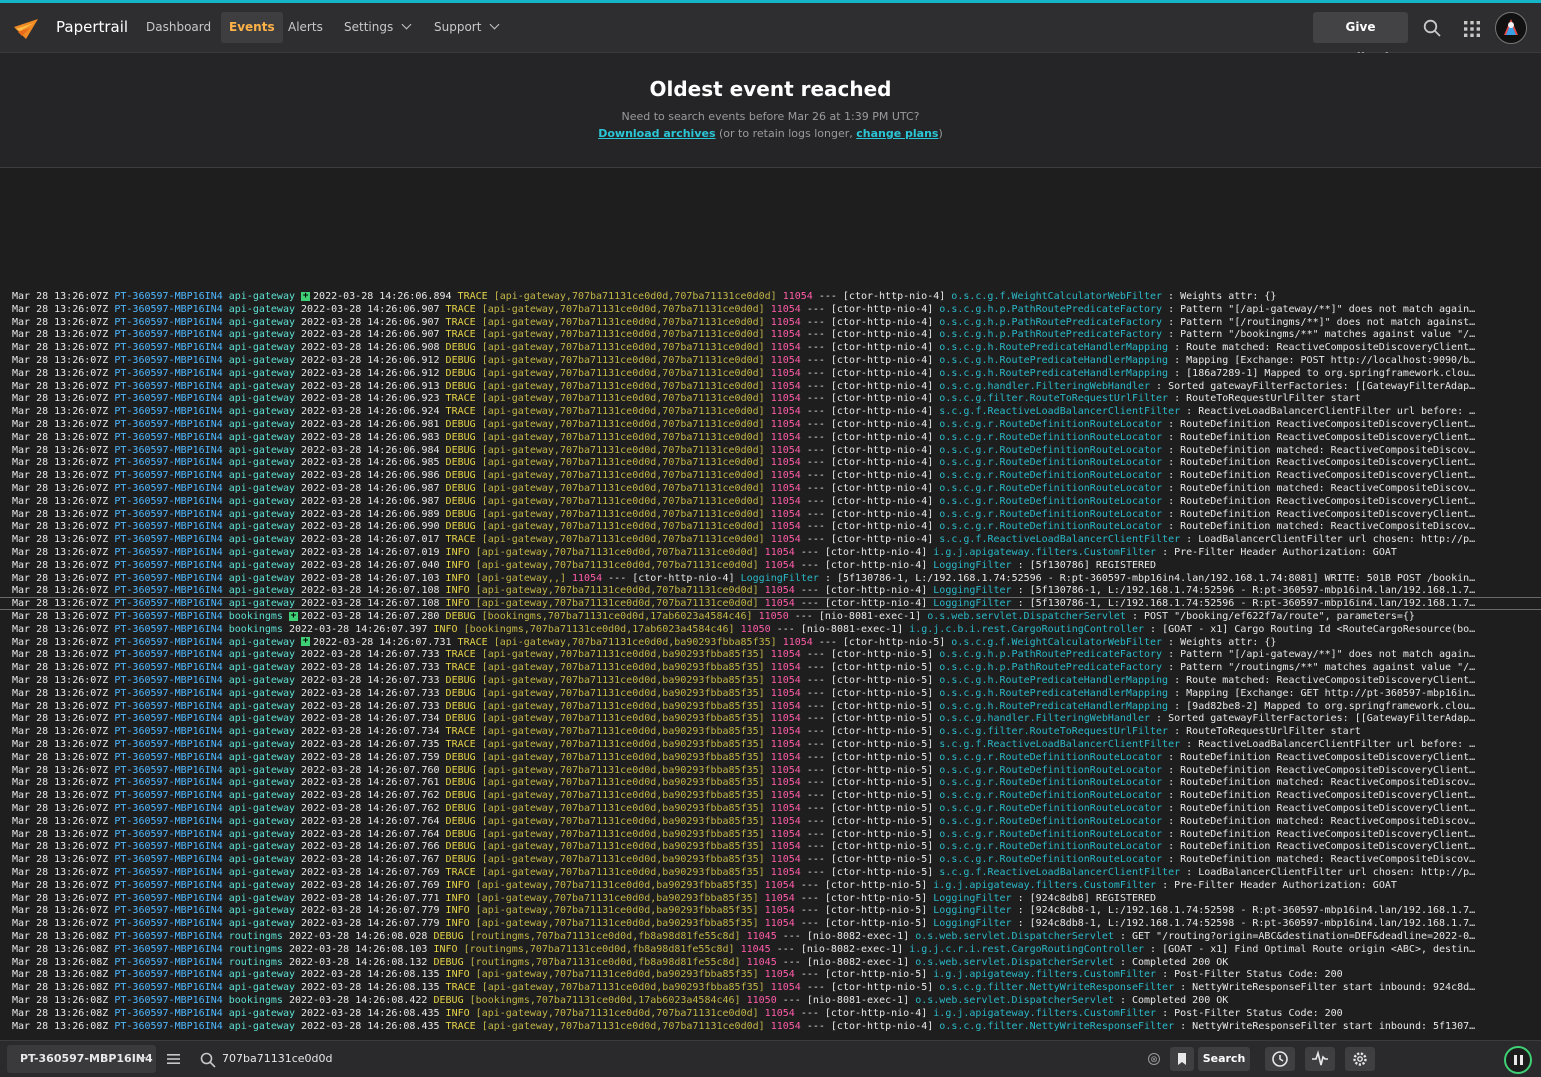  I want to click on brand-name: Papertrail, so click(92, 27).